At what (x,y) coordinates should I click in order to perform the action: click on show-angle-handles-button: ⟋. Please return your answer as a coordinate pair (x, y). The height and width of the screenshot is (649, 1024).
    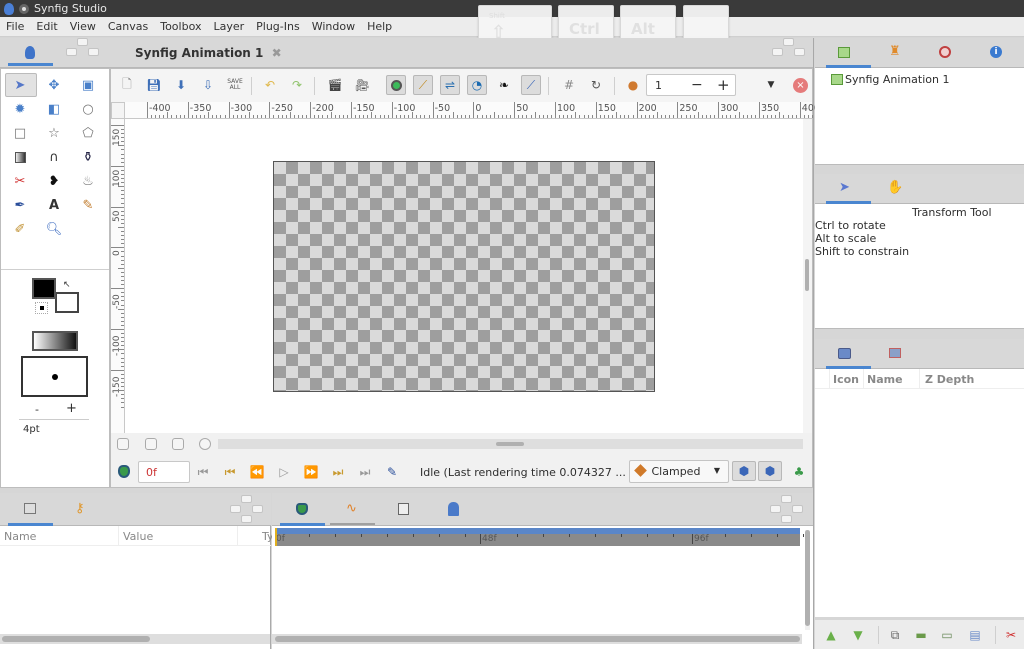
    Looking at the image, I should click on (531, 85).